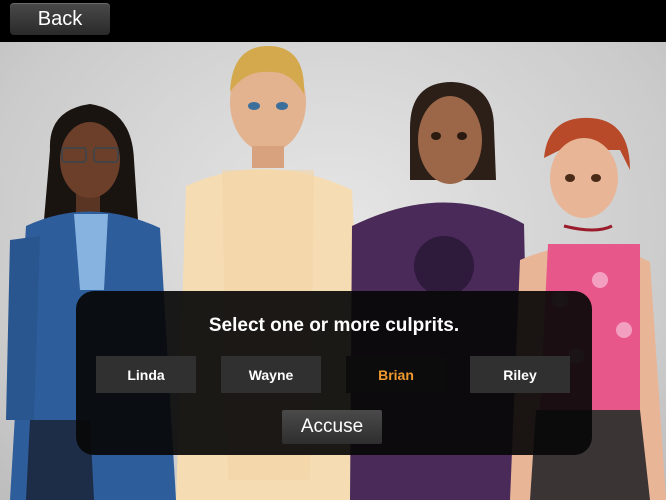 The image size is (666, 500). Describe the element at coordinates (332, 427) in the screenshot. I see `accuse-button: Accuse` at that location.